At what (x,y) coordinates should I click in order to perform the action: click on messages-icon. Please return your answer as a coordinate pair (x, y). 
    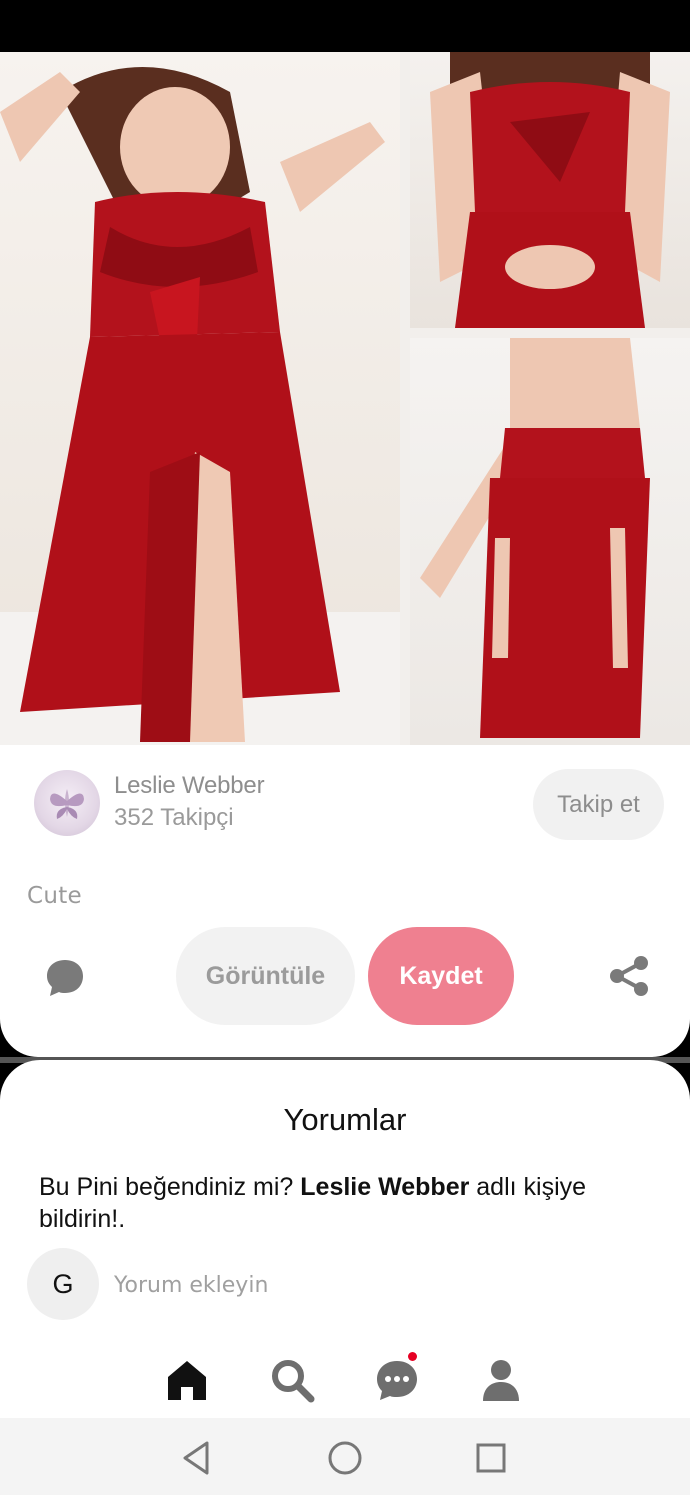
    Looking at the image, I should click on (397, 1380).